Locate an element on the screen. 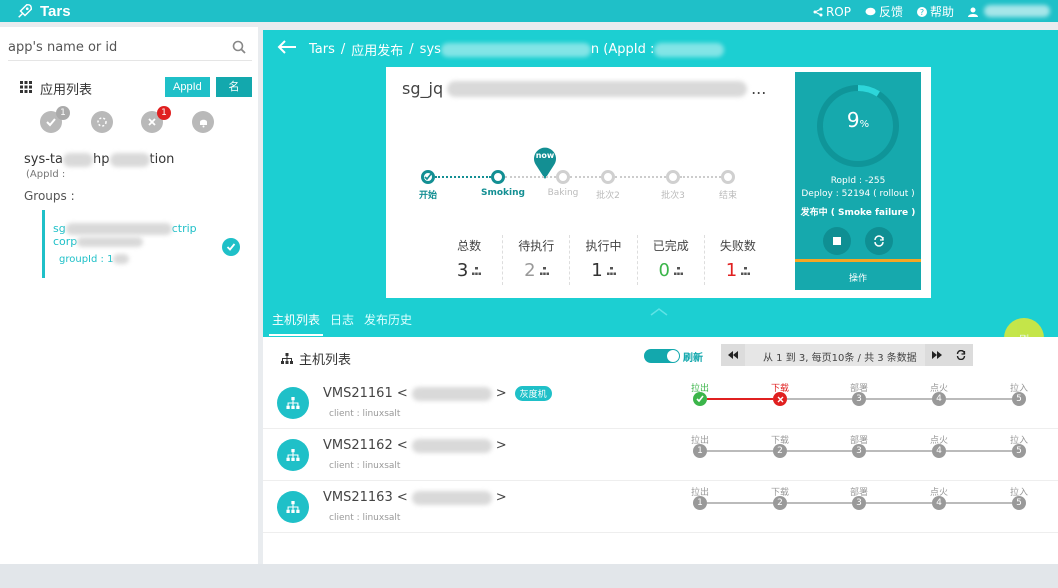 Image resolution: width=1058 pixels, height=588 pixels. sort-by-name-button: 名称 is located at coordinates (234, 95).